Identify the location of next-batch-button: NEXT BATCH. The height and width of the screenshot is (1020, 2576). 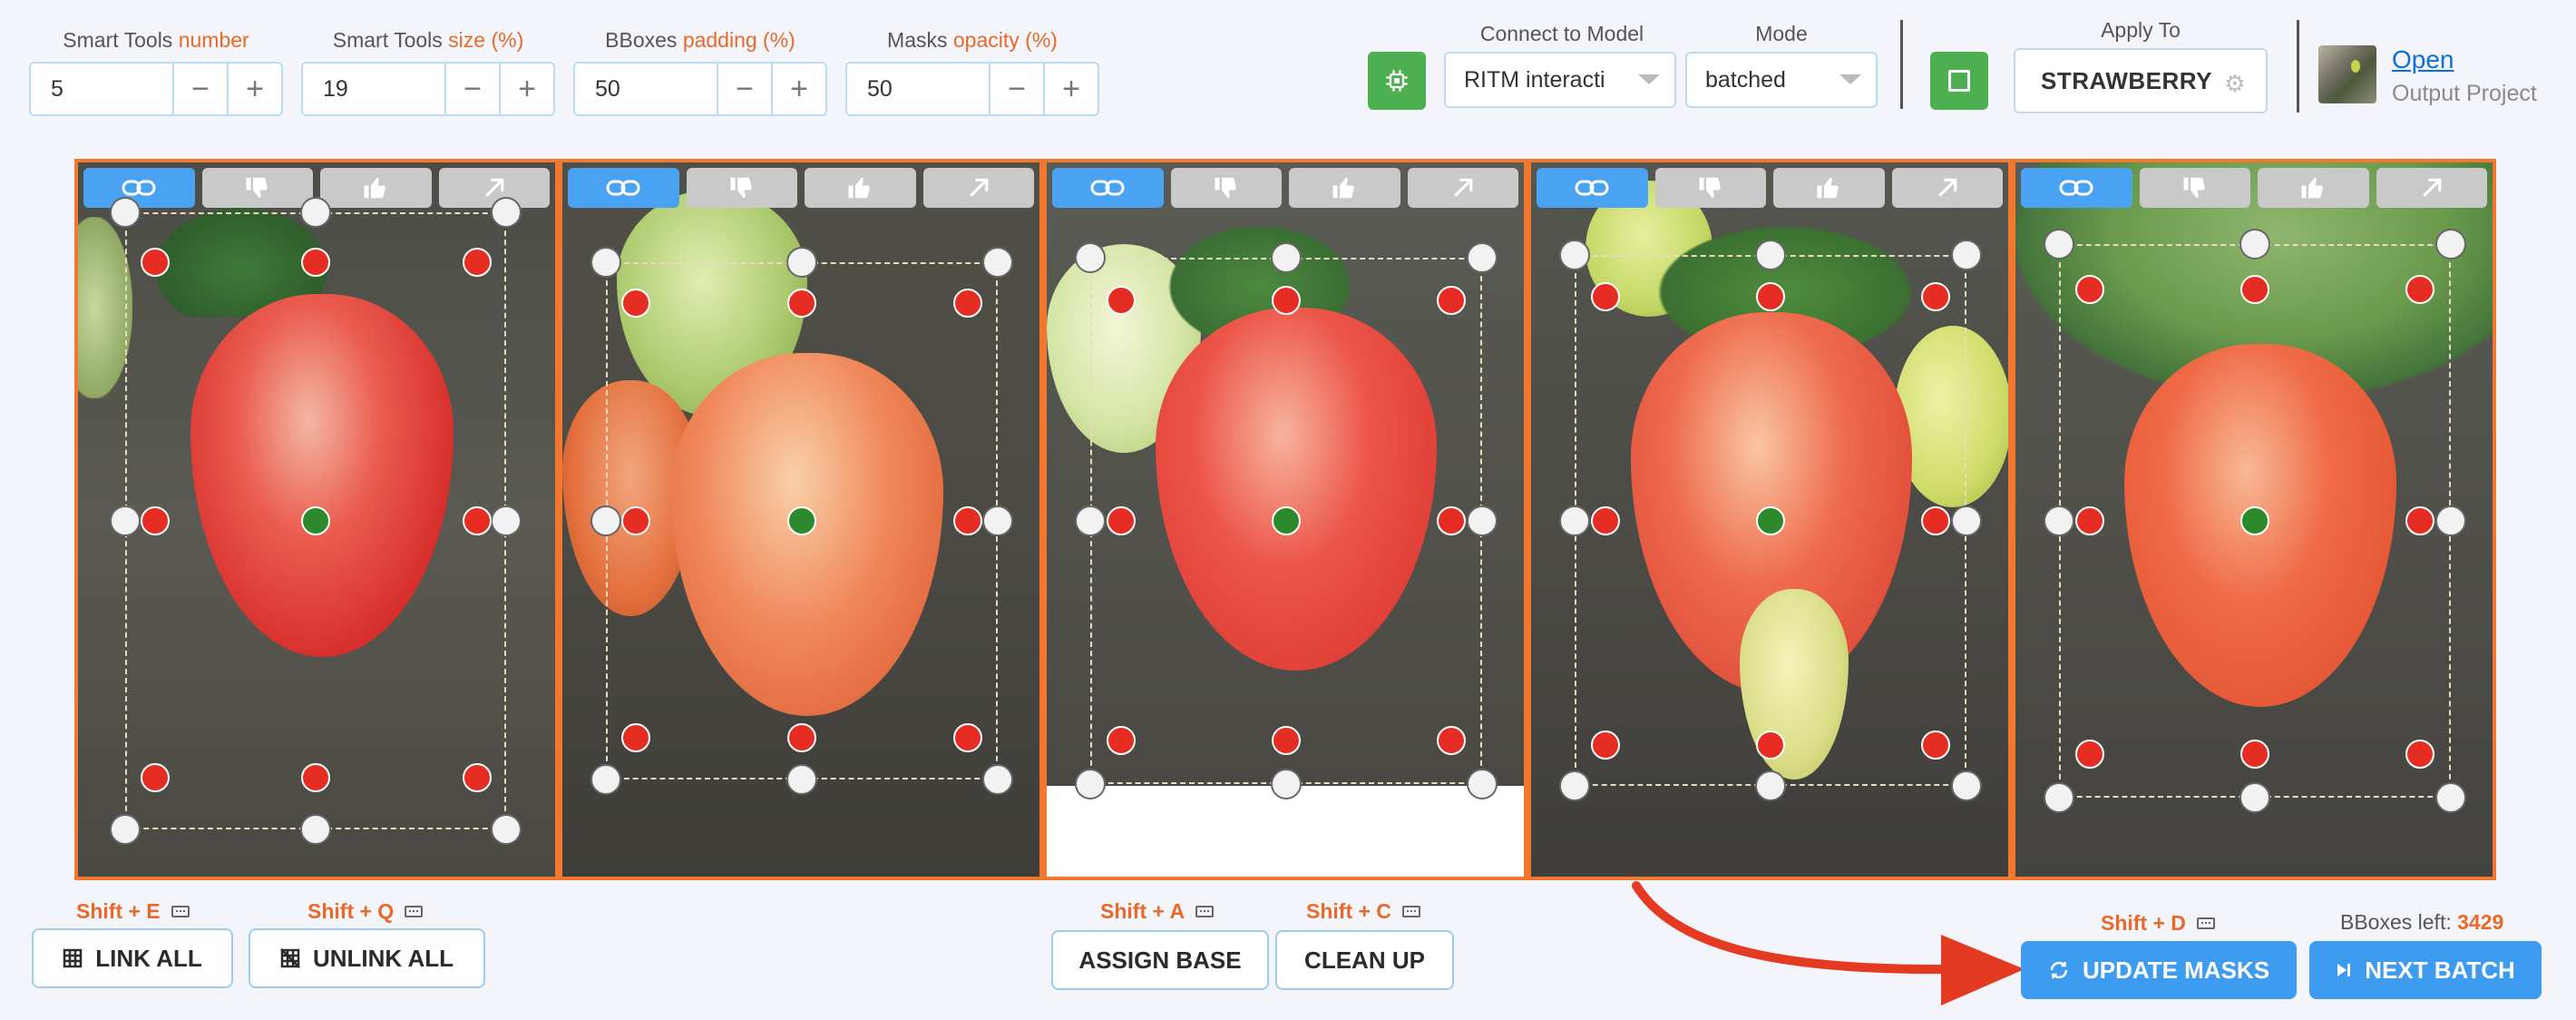
(2425, 970).